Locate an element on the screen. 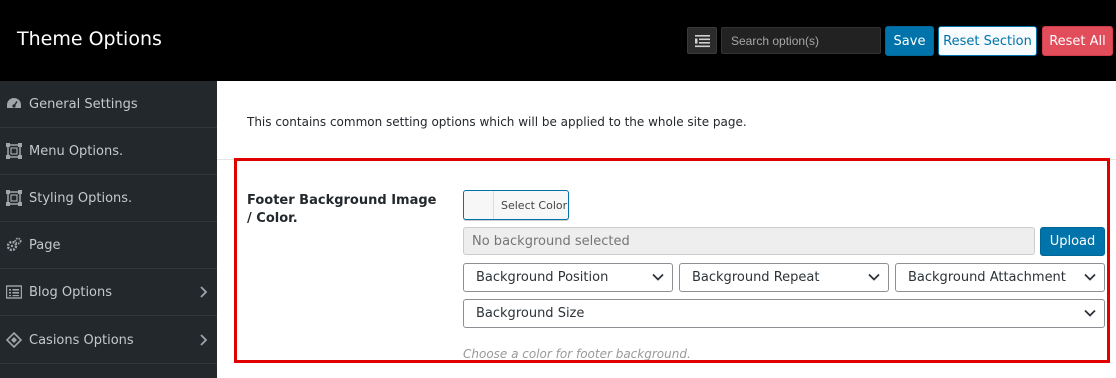 Image resolution: width=1116 pixels, height=378 pixels. sidebar-item-label: Casions Options is located at coordinates (81, 340).